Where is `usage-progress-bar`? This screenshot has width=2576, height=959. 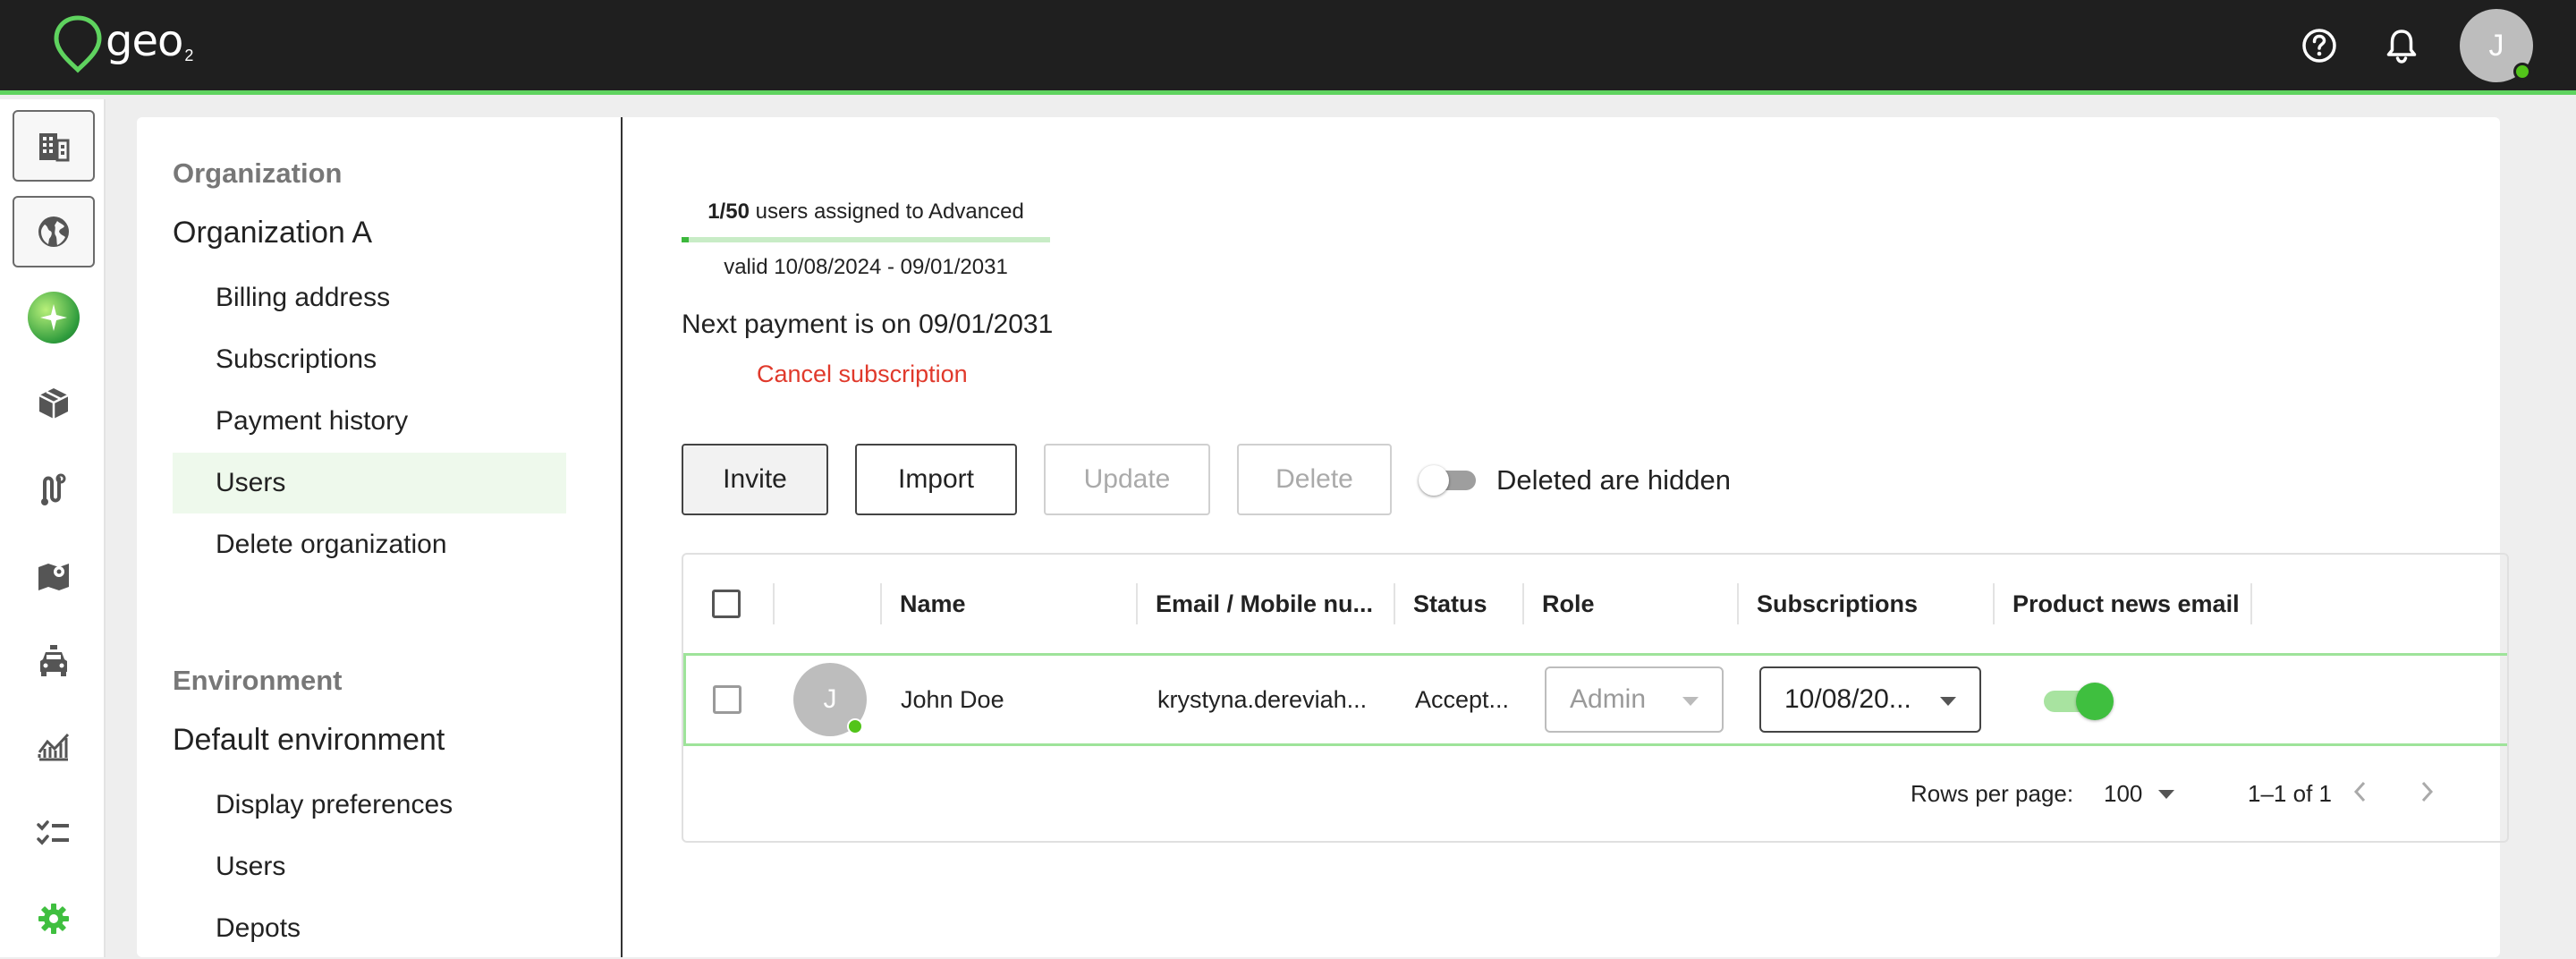 usage-progress-bar is located at coordinates (866, 240).